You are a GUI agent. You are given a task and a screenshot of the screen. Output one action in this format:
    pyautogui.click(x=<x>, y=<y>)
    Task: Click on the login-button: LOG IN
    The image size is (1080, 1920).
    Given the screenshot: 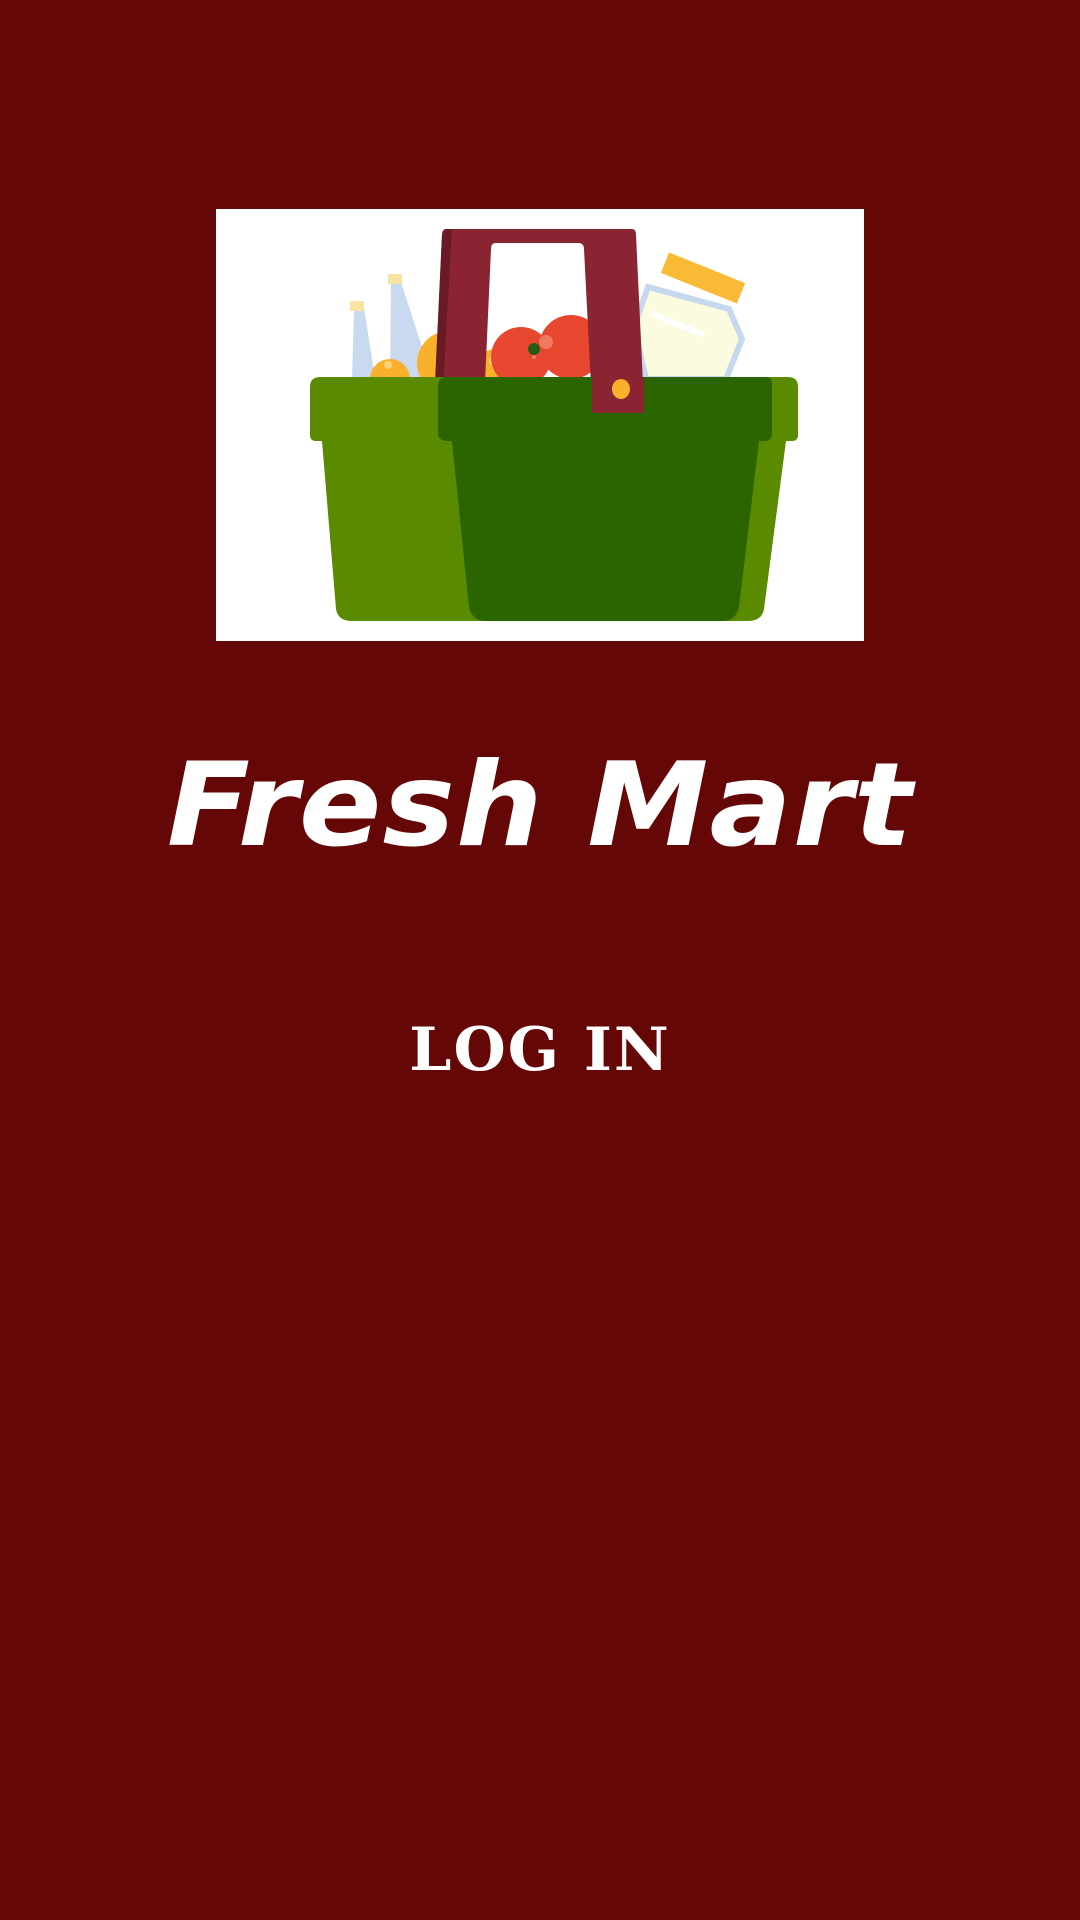 What is the action you would take?
    pyautogui.click(x=540, y=1050)
    